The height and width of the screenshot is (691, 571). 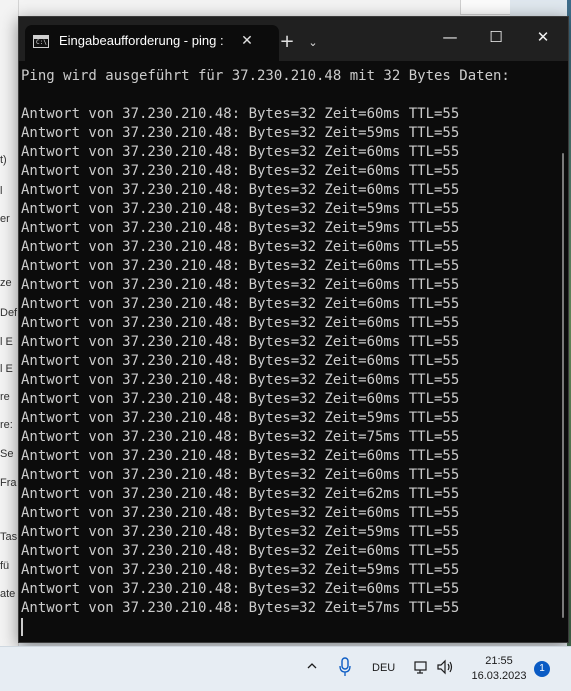 I want to click on background-window-label: Se, so click(x=7, y=454).